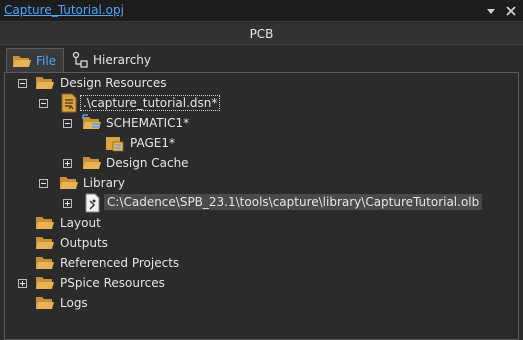  I want to click on tree-label: Design Resources, so click(113, 83).